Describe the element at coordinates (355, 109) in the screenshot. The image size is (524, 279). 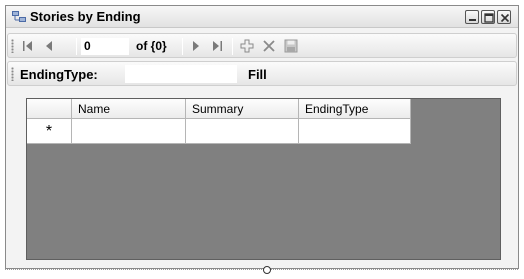
I see `column-header-endingtype: EndingType` at that location.